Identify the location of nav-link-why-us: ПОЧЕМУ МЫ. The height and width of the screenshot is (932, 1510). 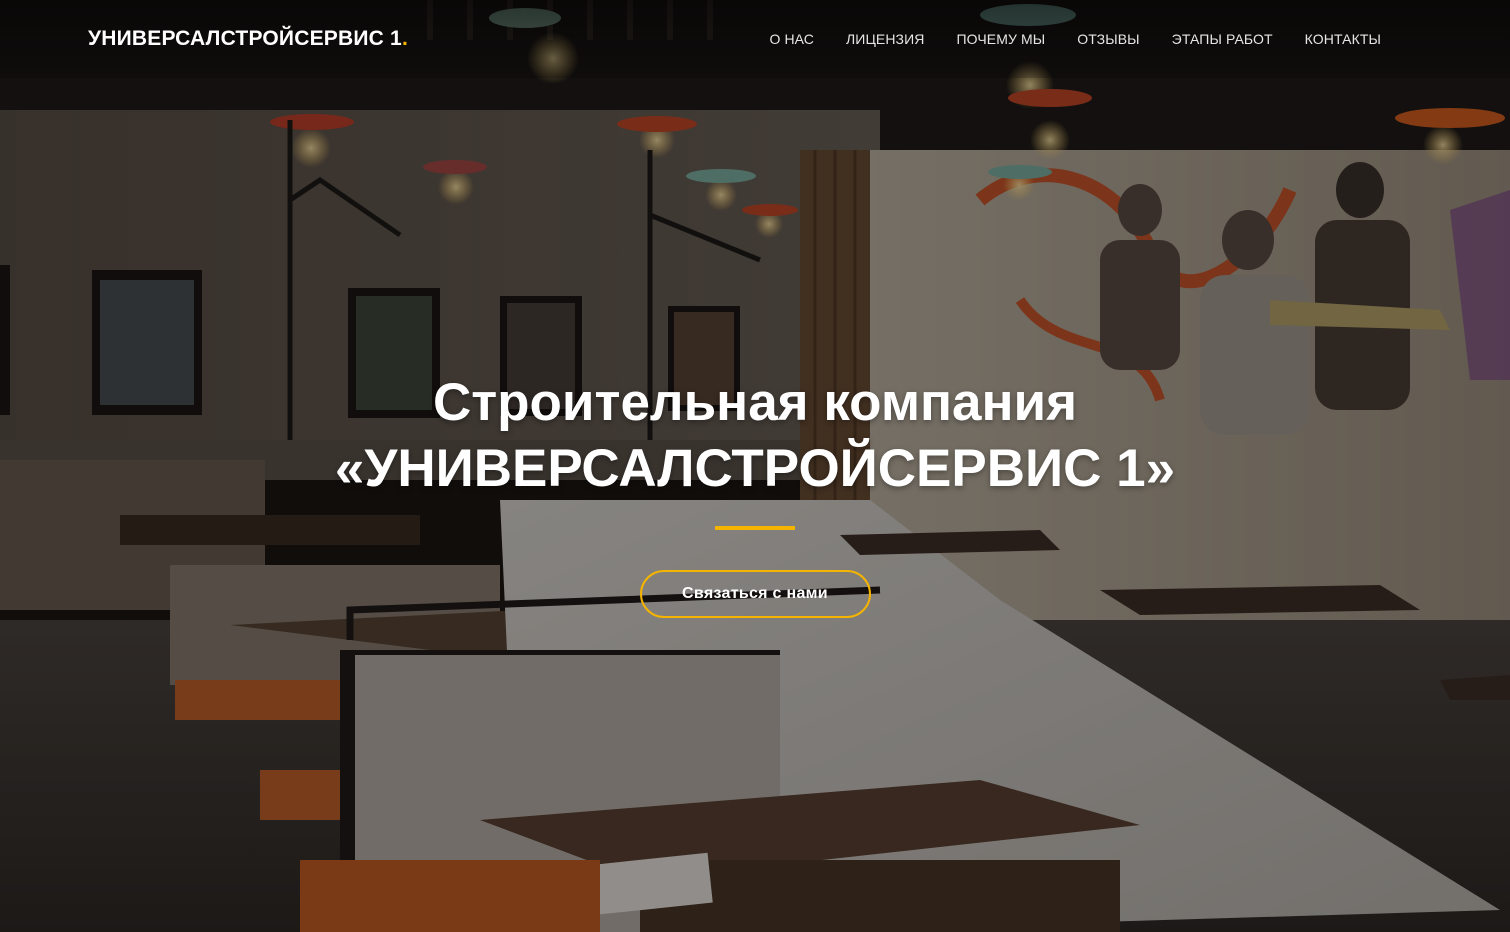
(1000, 39).